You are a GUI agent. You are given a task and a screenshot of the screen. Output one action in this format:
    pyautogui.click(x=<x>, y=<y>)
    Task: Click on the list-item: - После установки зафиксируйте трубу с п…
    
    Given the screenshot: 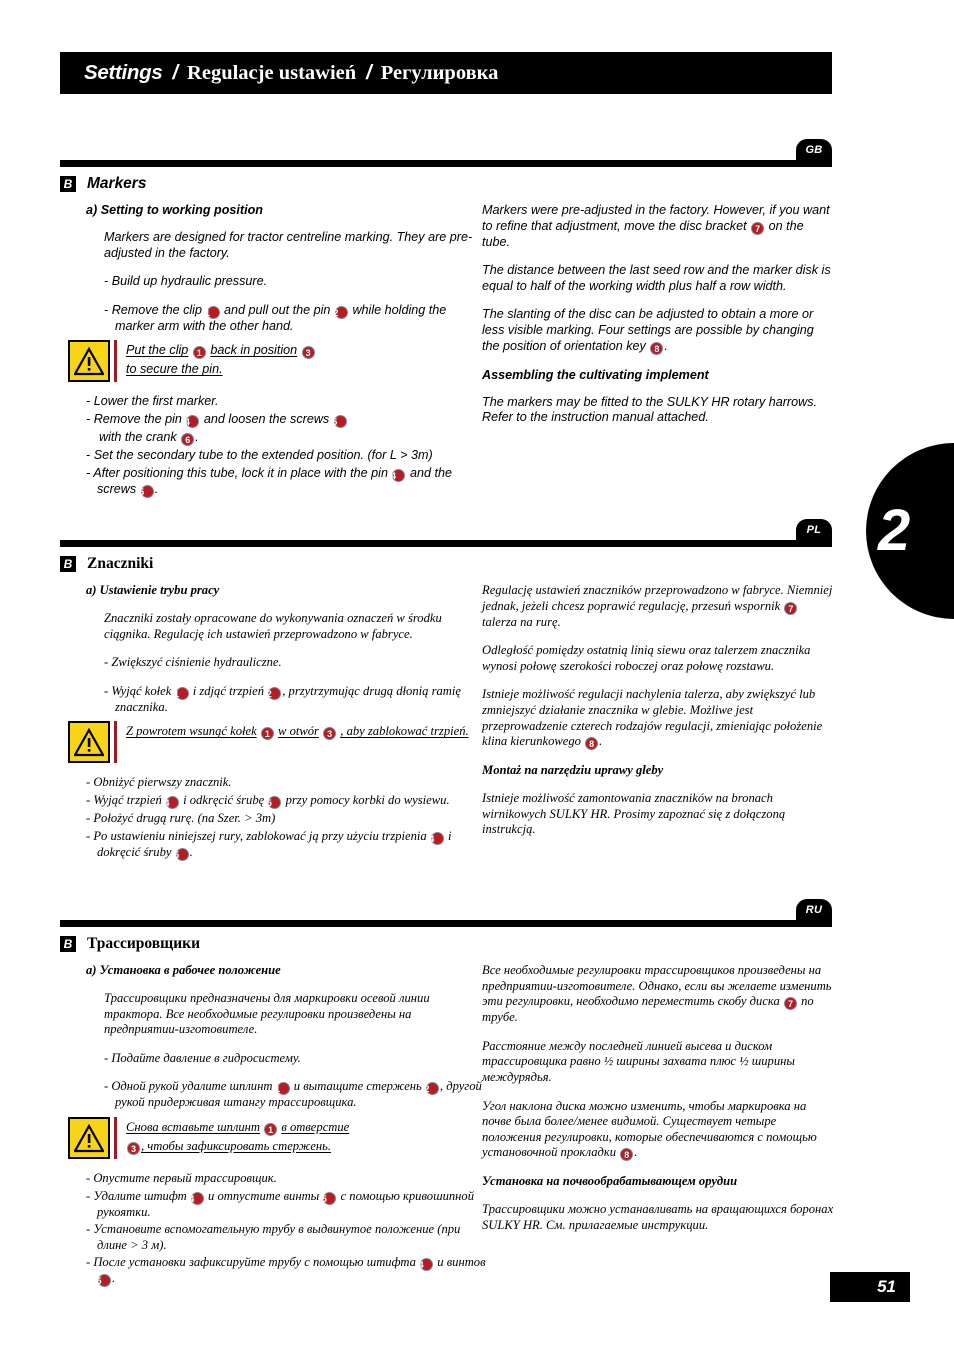 What is the action you would take?
    pyautogui.click(x=286, y=1271)
    